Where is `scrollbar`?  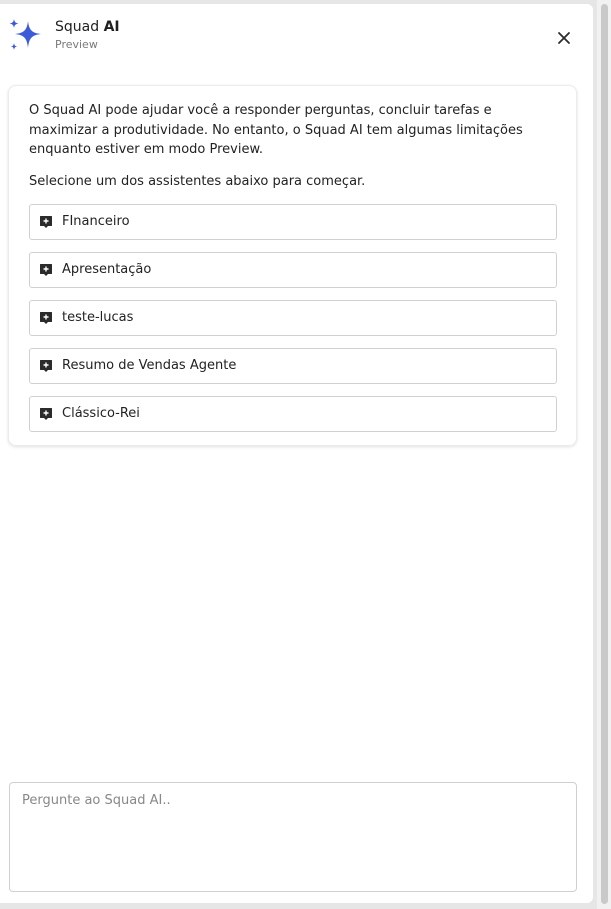 scrollbar is located at coordinates (604, 454).